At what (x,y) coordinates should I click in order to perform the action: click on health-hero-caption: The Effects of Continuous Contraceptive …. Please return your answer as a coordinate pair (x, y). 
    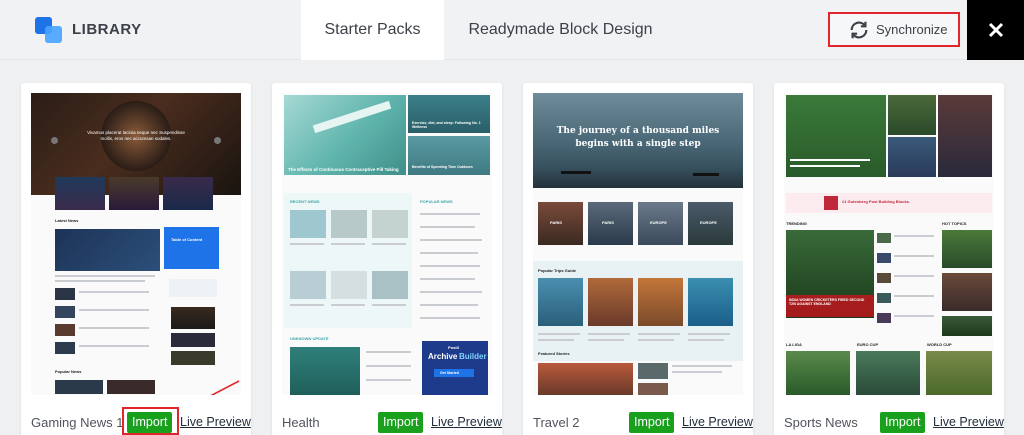
    Looking at the image, I should click on (343, 169).